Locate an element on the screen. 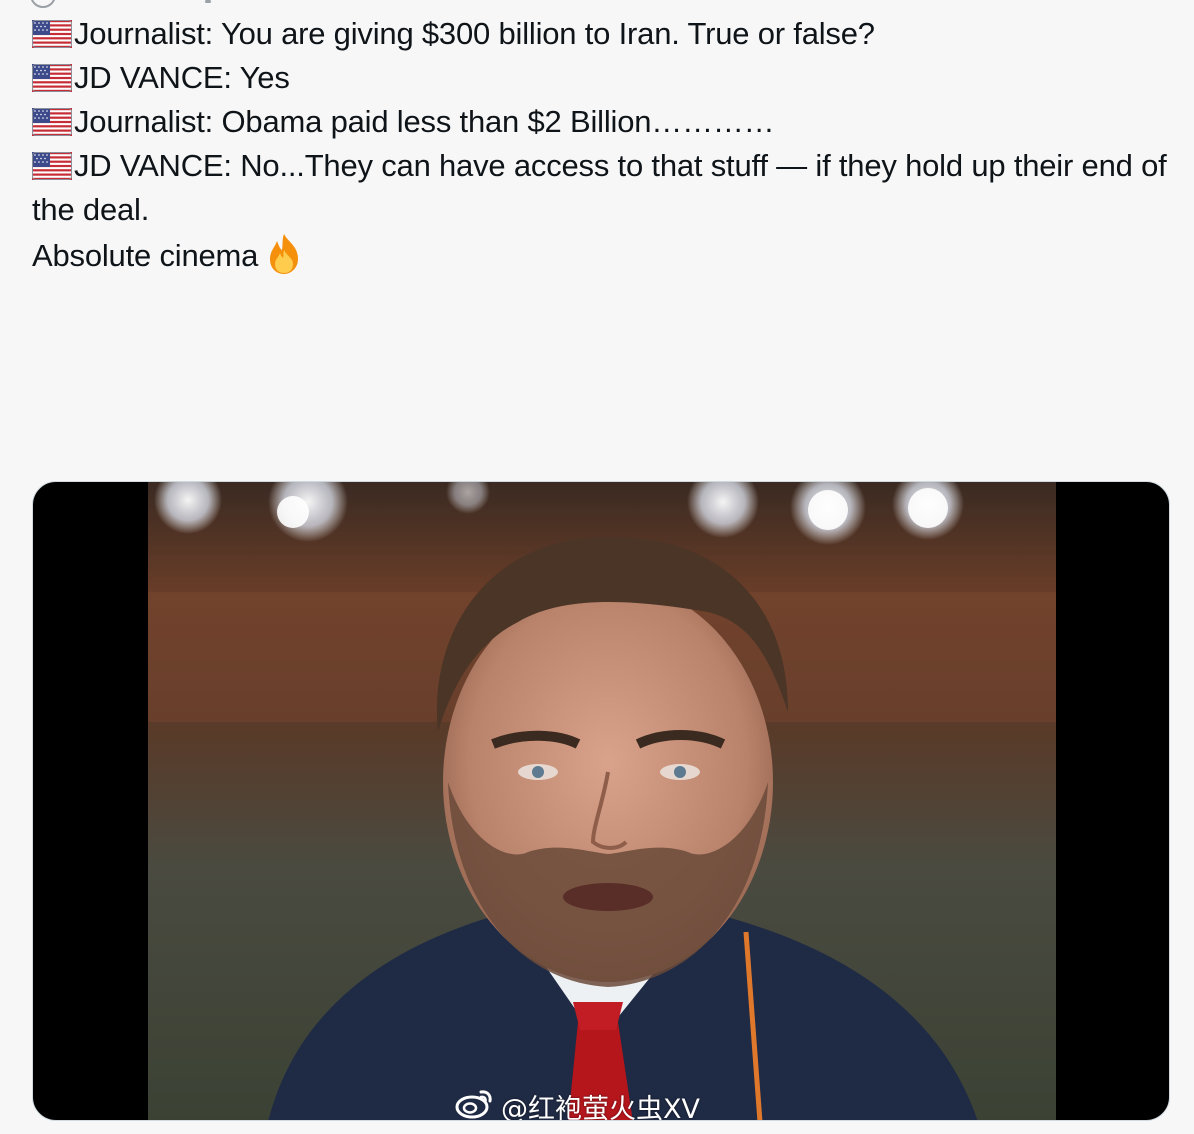 This screenshot has height=1134, width=1194. post-line-2: JD VANCE: Yes is located at coordinates (607, 78).